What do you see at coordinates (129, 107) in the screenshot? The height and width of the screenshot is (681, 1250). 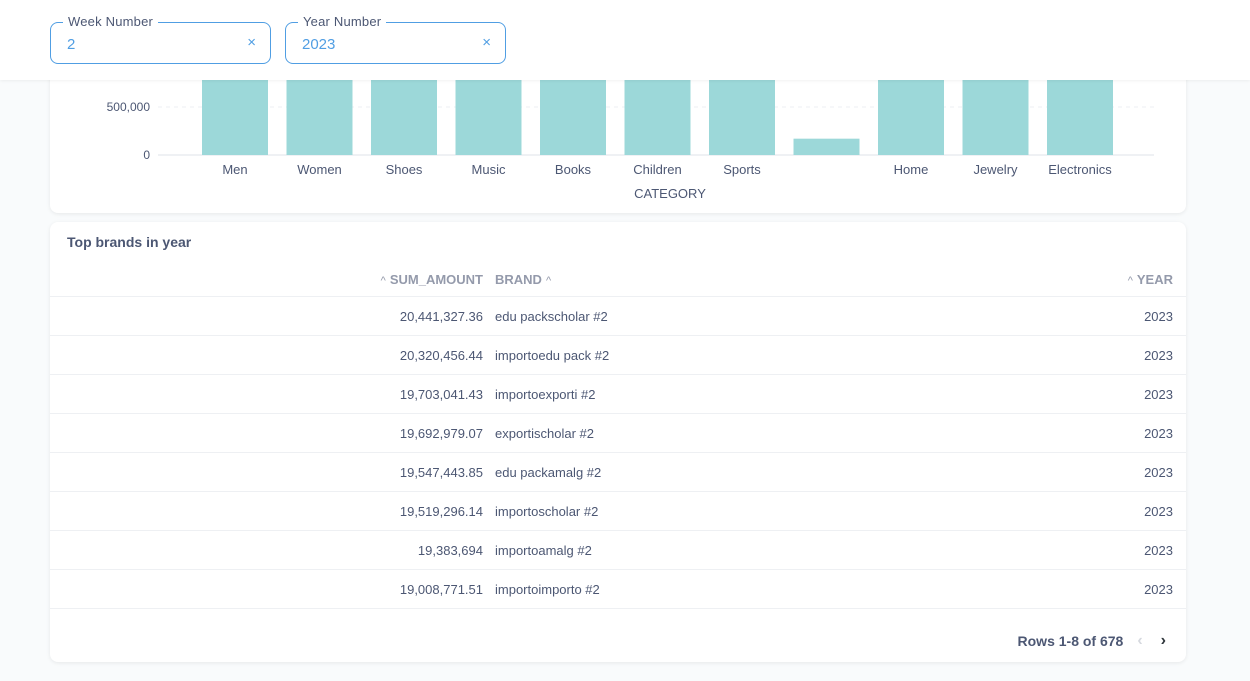 I see `y-tick-label: 500,000` at bounding box center [129, 107].